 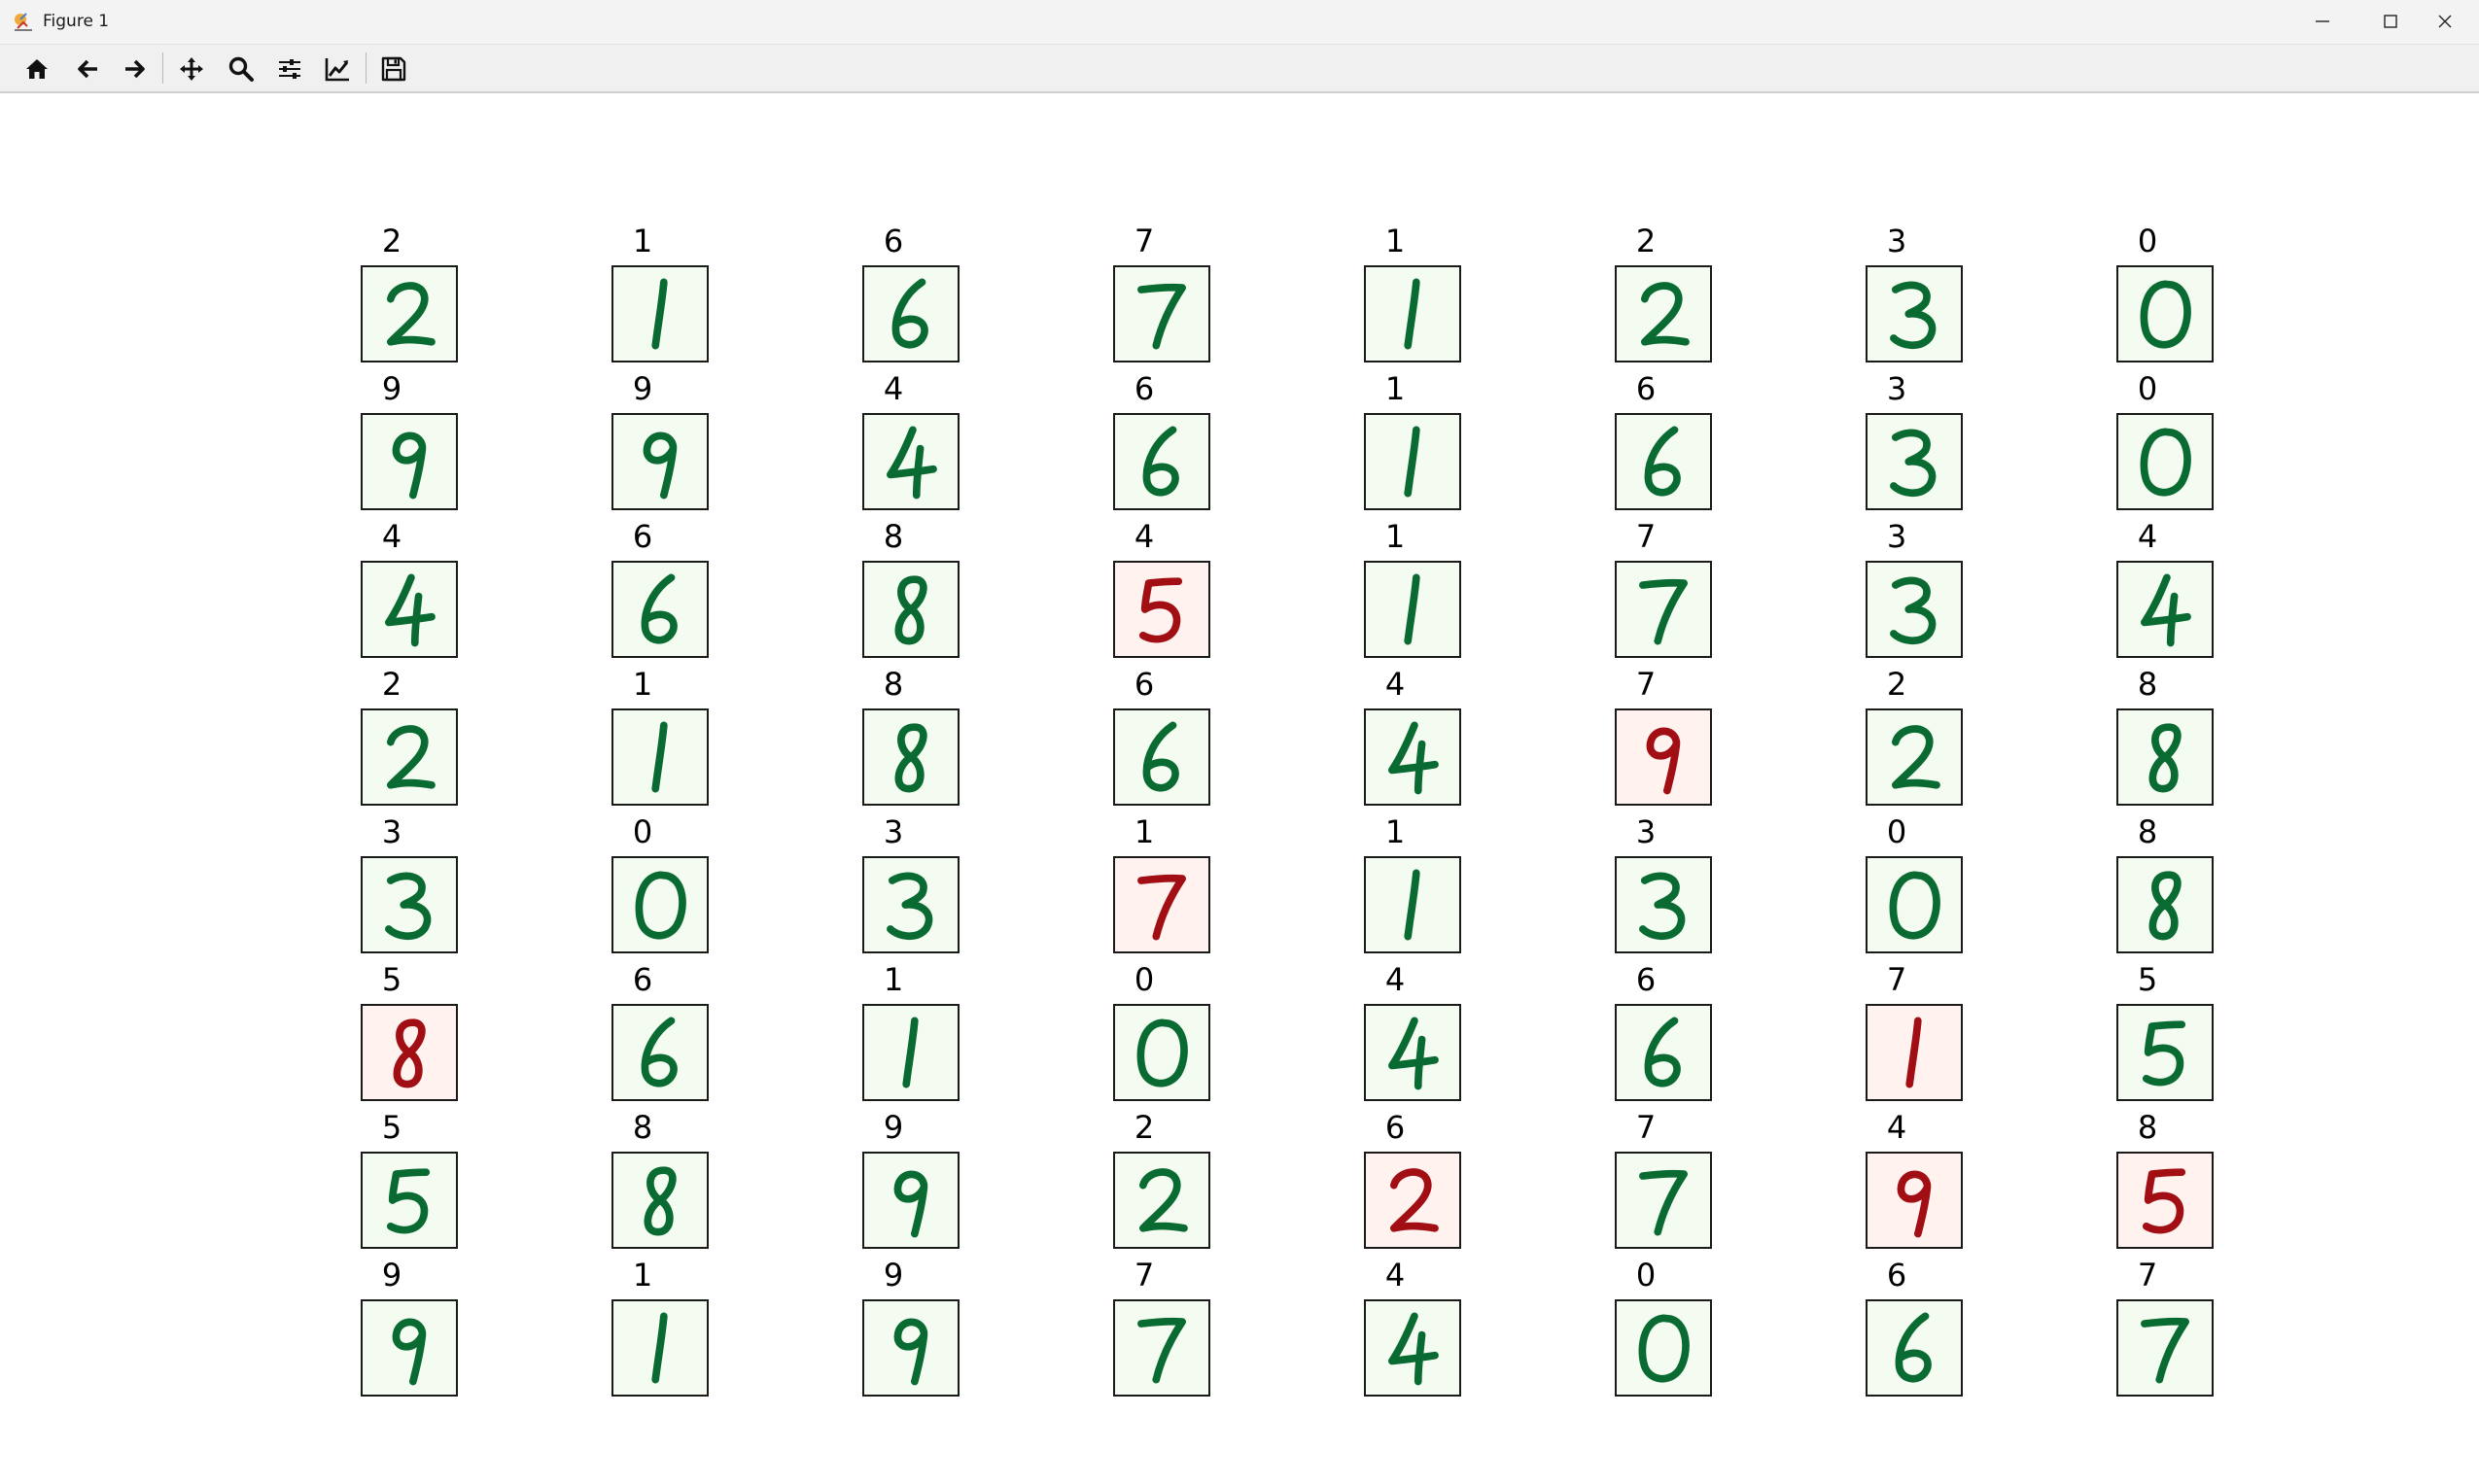 I want to click on save-button, so click(x=393, y=69).